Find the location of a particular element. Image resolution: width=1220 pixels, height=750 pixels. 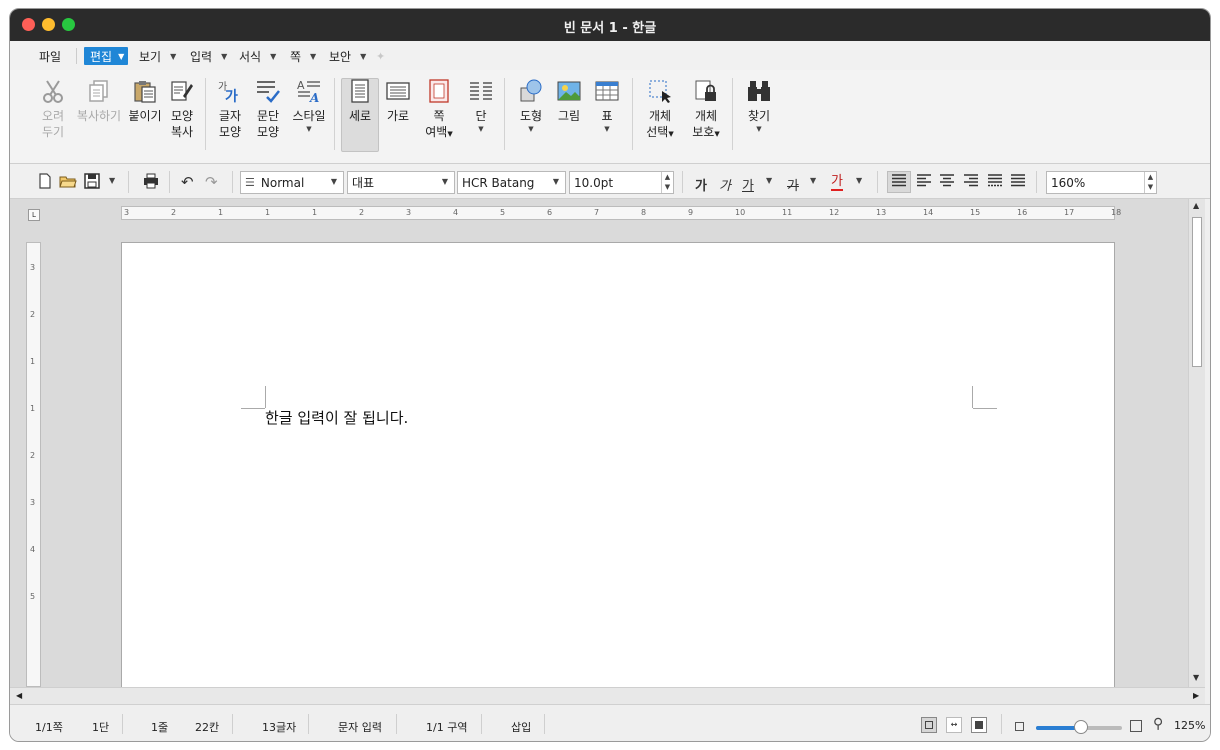

menu-format: 서식 ▼ is located at coordinates (257, 56).